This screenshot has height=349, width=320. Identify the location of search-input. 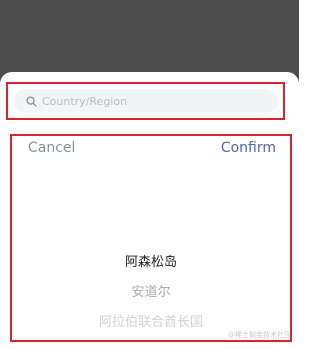
(147, 101).